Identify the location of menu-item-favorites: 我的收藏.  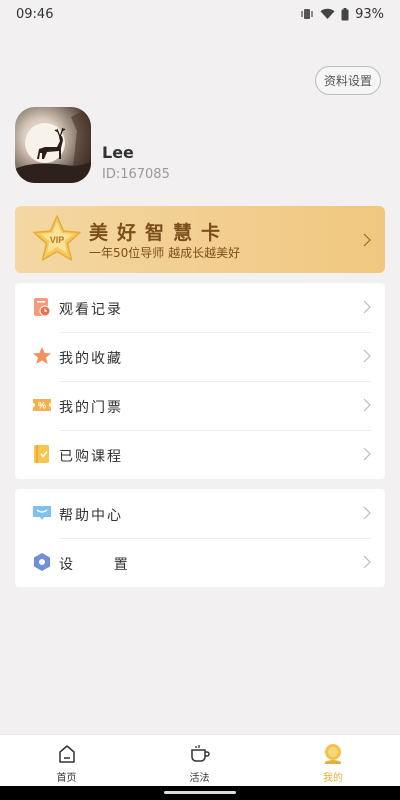
(200, 356).